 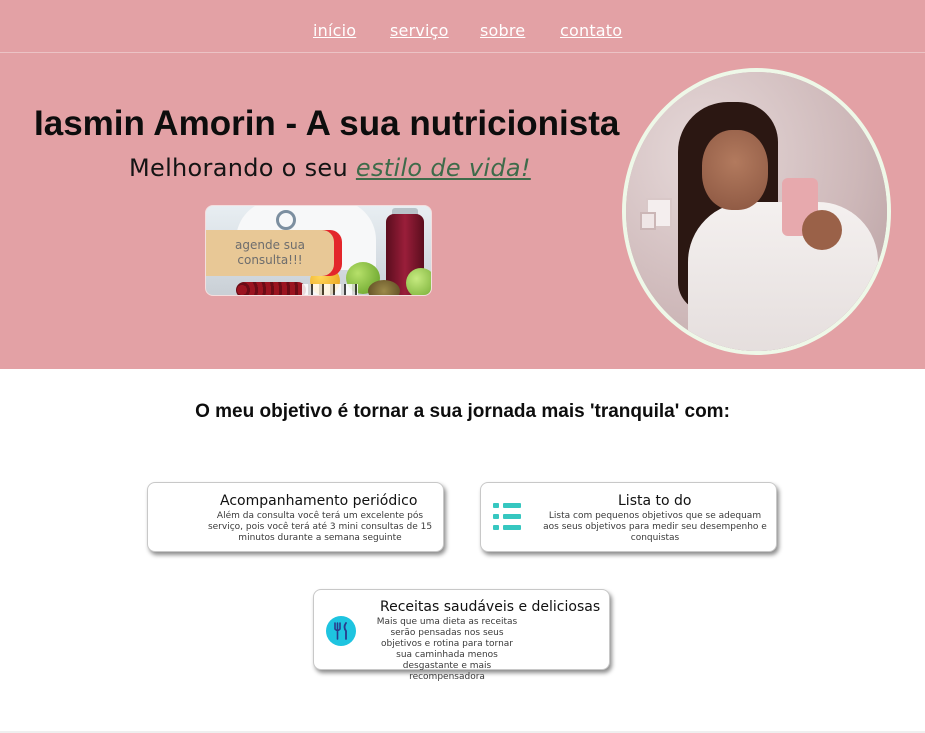 I want to click on card-title: Acompanhamento periódico, so click(x=319, y=501).